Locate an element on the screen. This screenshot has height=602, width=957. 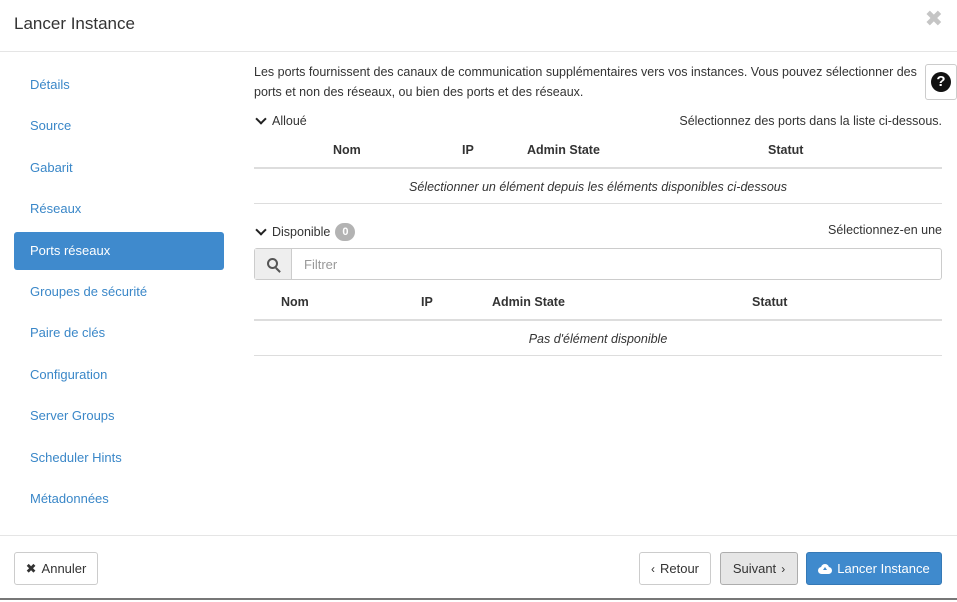
sidebar-item-metadata: Métadonnées is located at coordinates (119, 499).